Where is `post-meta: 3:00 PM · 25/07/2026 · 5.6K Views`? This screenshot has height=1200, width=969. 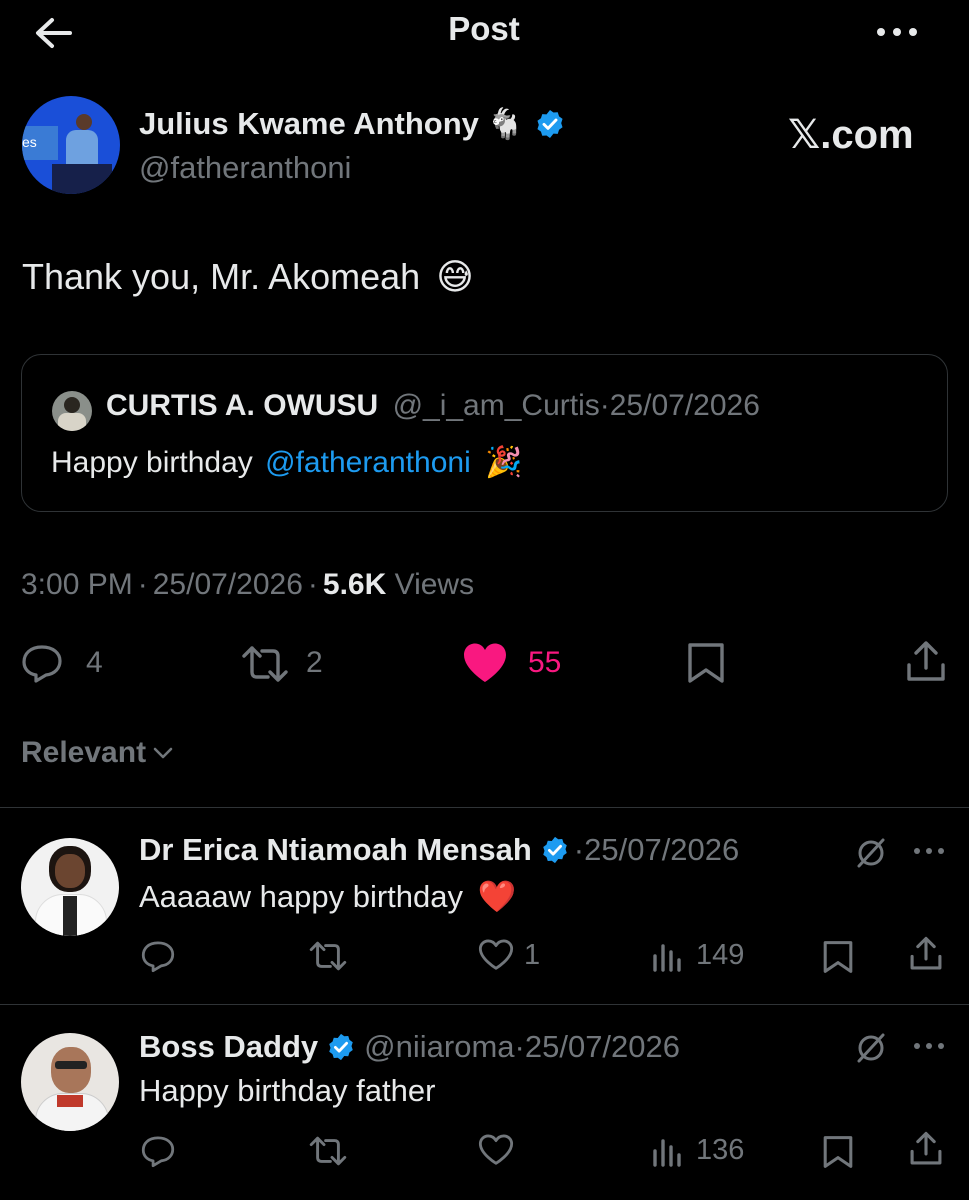 post-meta: 3:00 PM · 25/07/2026 · 5.6K Views is located at coordinates (247, 585).